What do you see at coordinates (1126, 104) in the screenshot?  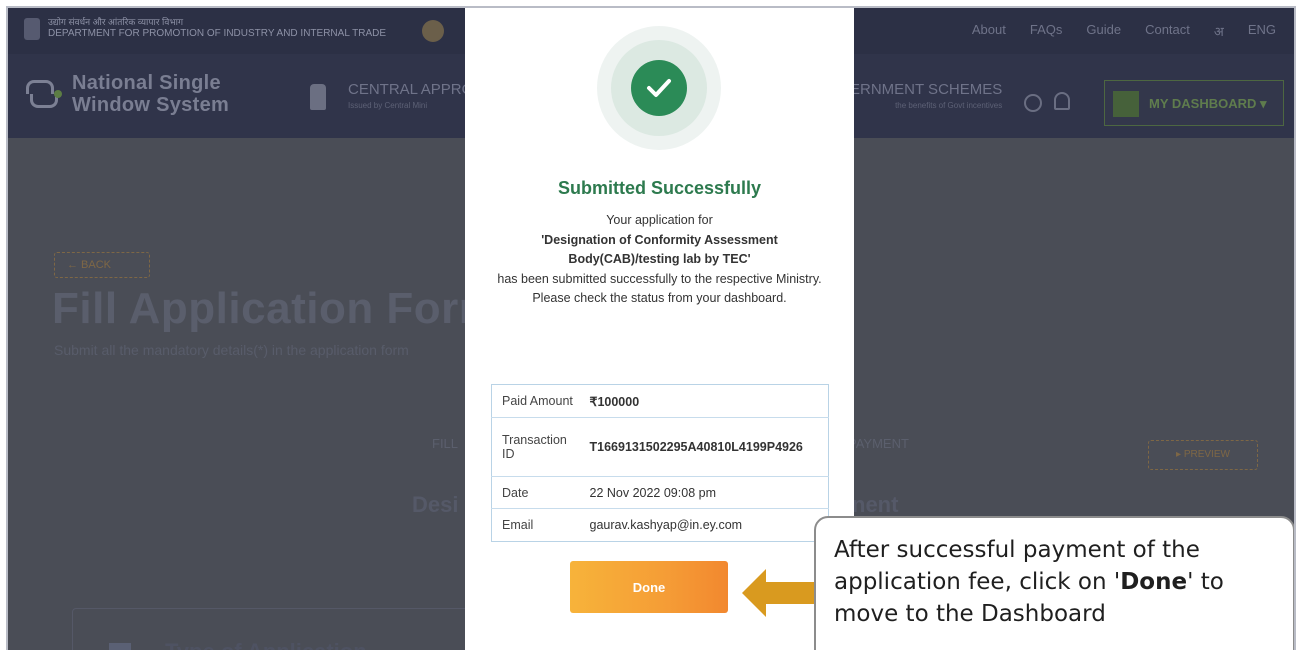 I see `dashboard-avatar-icon` at bounding box center [1126, 104].